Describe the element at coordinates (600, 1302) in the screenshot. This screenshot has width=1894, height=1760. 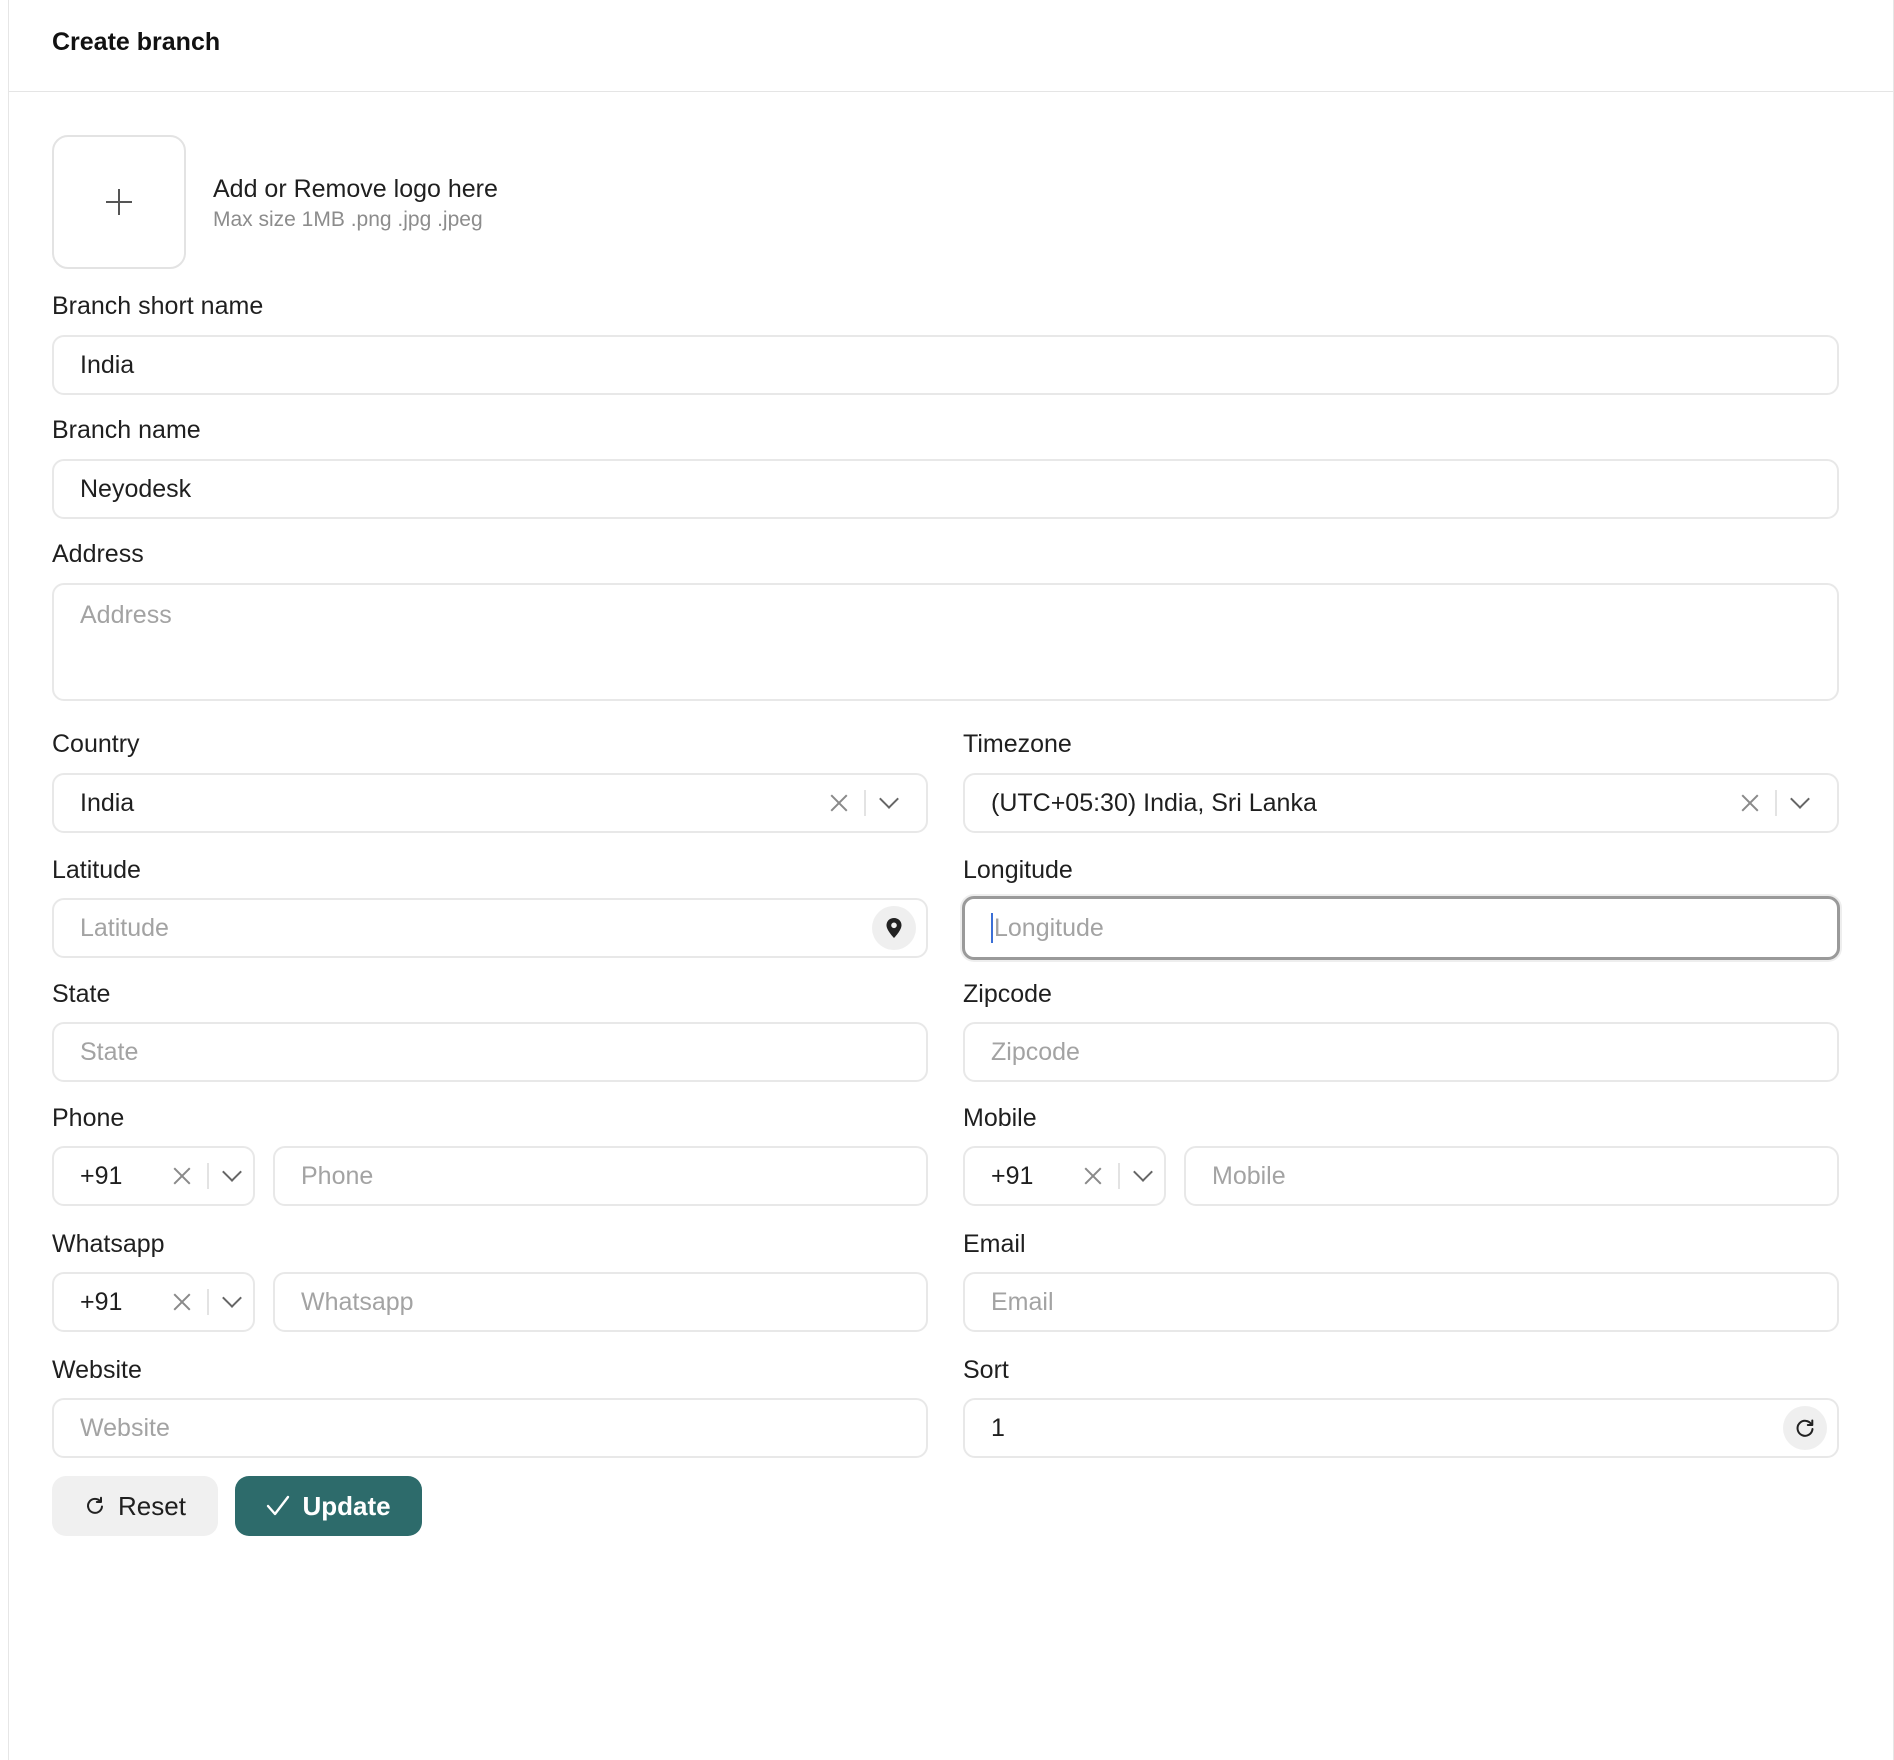
I see `whatsapp-input: Whatsapp` at that location.